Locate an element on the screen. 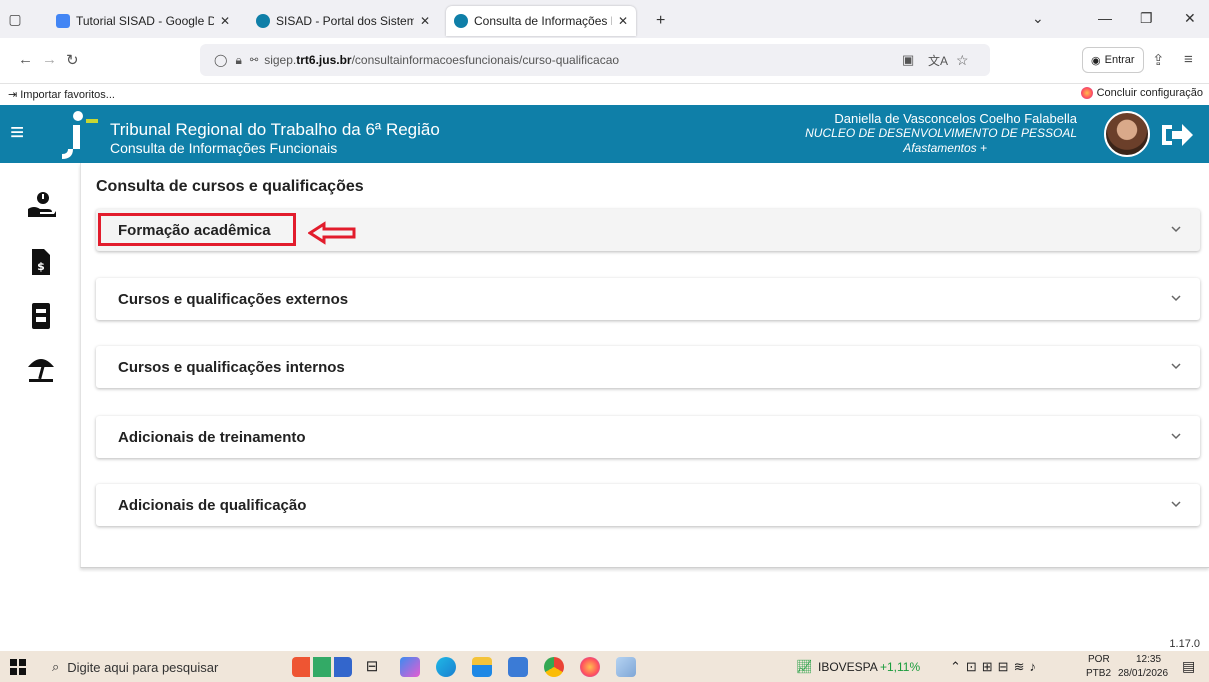  tab-title: SISAD - Portal dos Sistemas Adi is located at coordinates (345, 21).